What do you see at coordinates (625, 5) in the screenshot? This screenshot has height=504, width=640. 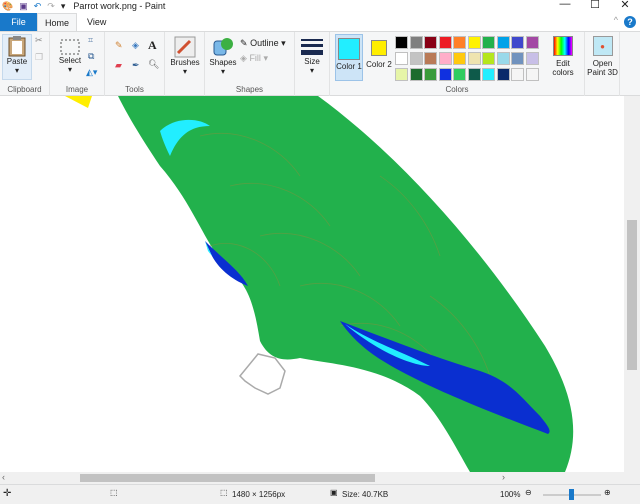 I see `close-button: ✕` at bounding box center [625, 5].